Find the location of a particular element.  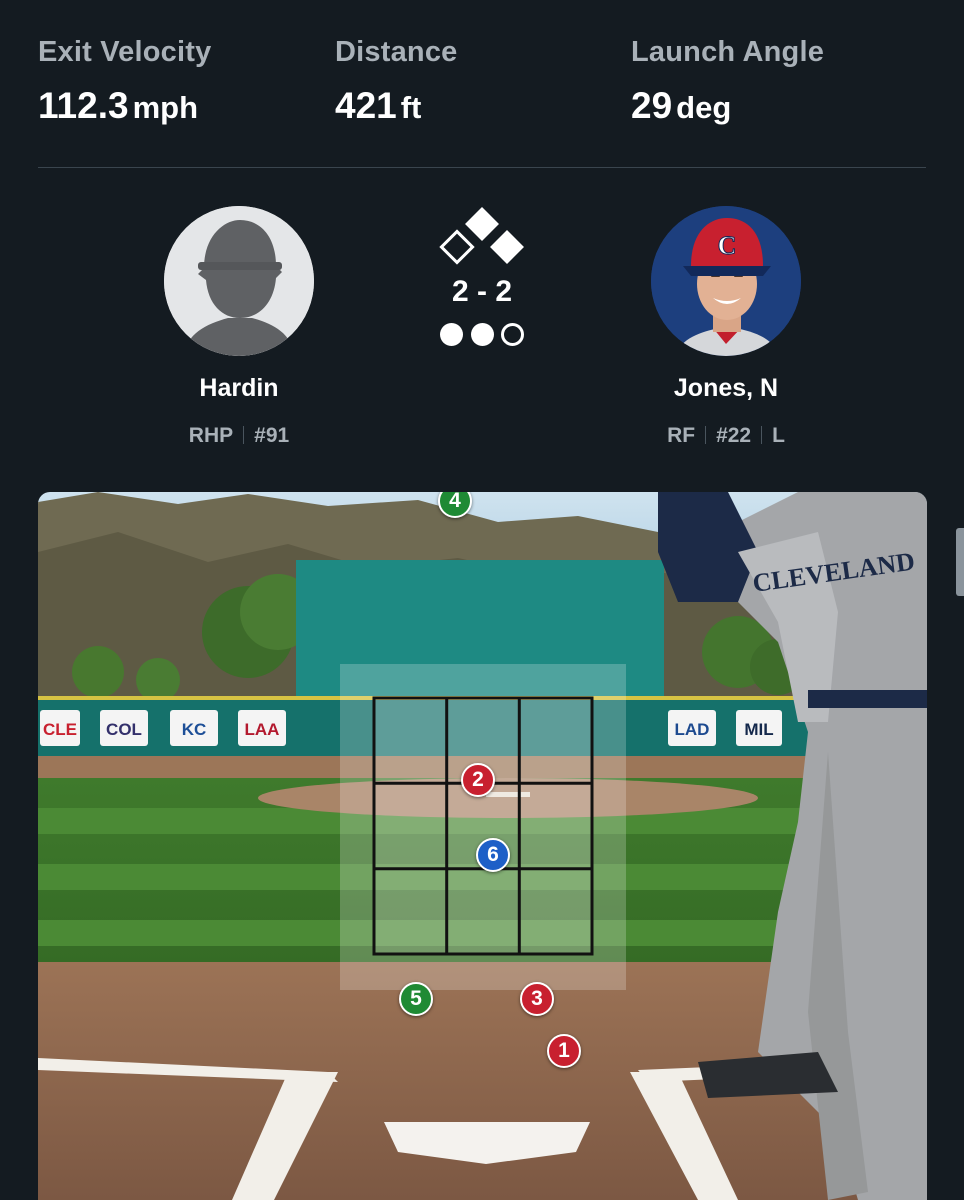

batter-avatar: C is located at coordinates (726, 281).